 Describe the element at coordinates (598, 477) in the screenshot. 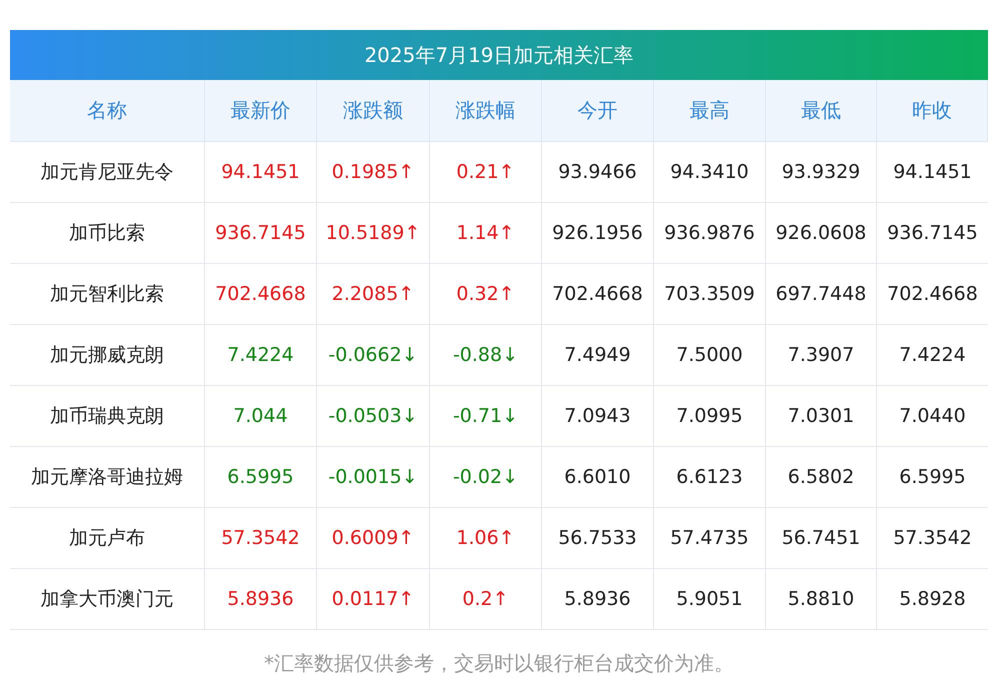

I see `table-cell: 6.6010` at that location.